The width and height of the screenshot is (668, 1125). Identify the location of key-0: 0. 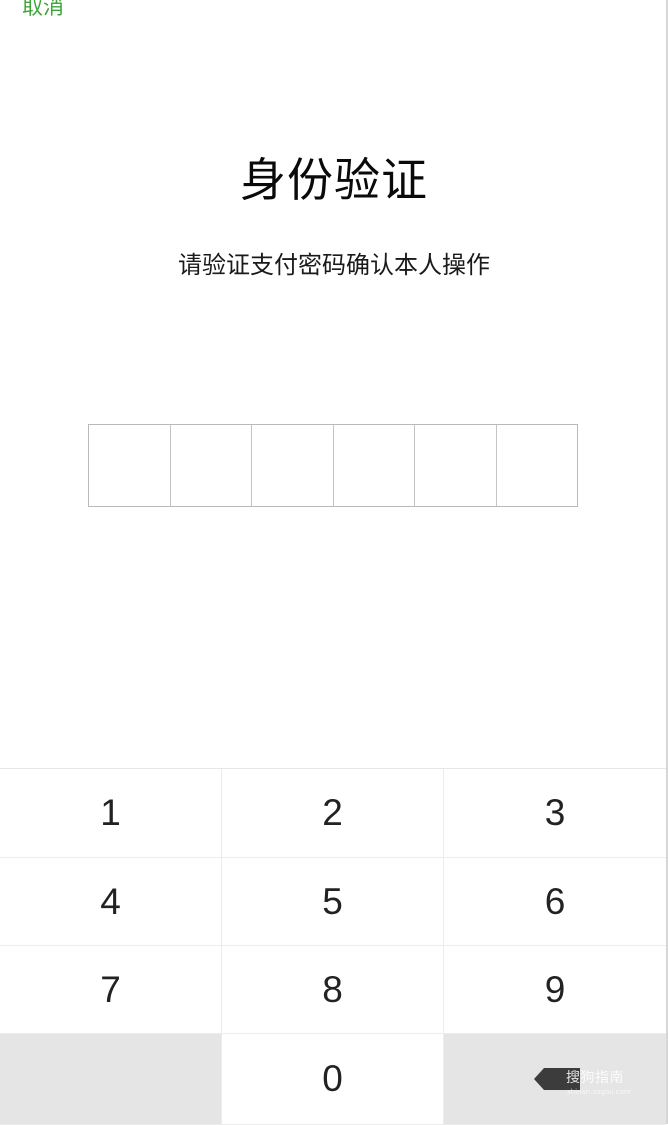
(333, 1079).